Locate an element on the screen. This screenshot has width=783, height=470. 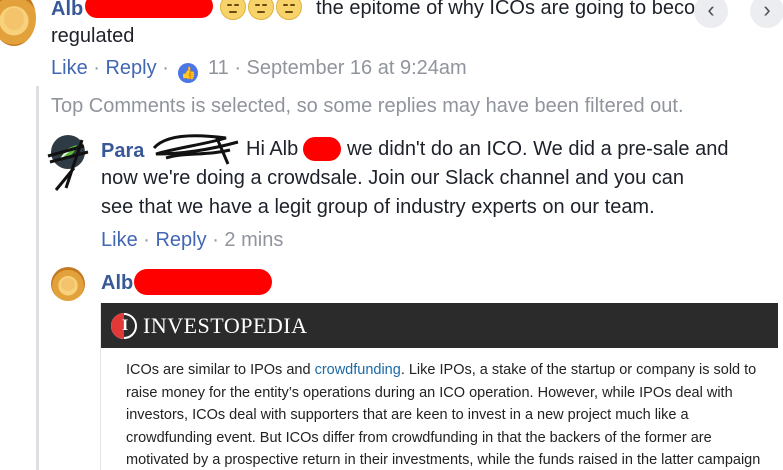
reply-greeting: Hi Alb is located at coordinates (272, 149).